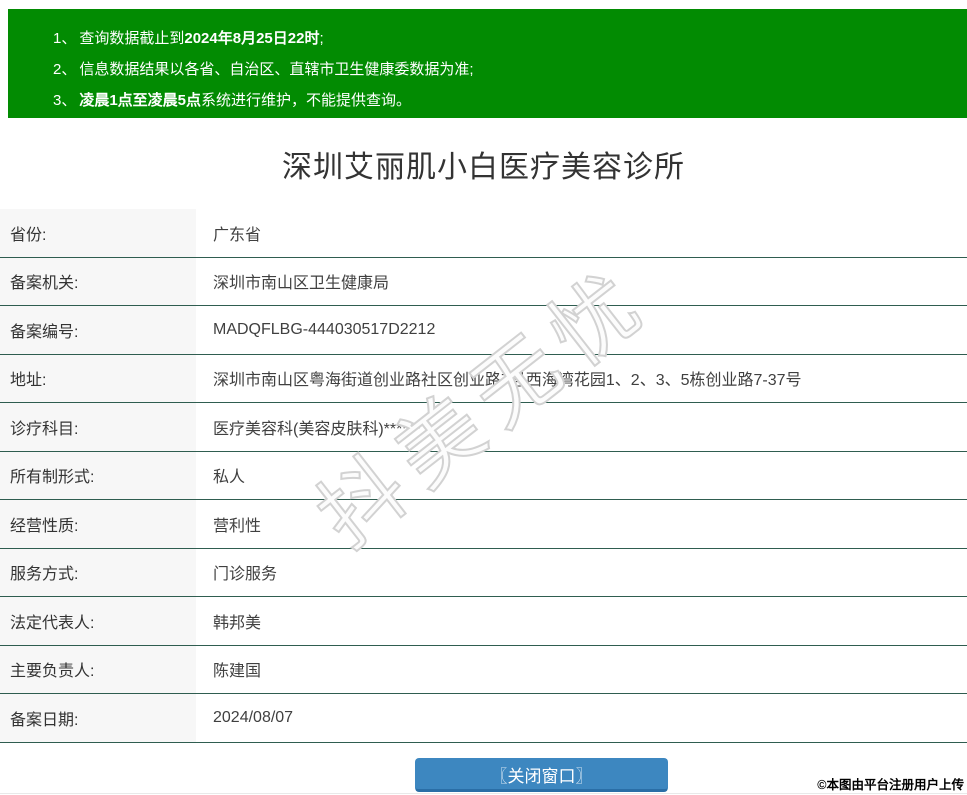 The width and height of the screenshot is (967, 795). Describe the element at coordinates (98, 475) in the screenshot. I see `row-label: 所有制形式:` at that location.